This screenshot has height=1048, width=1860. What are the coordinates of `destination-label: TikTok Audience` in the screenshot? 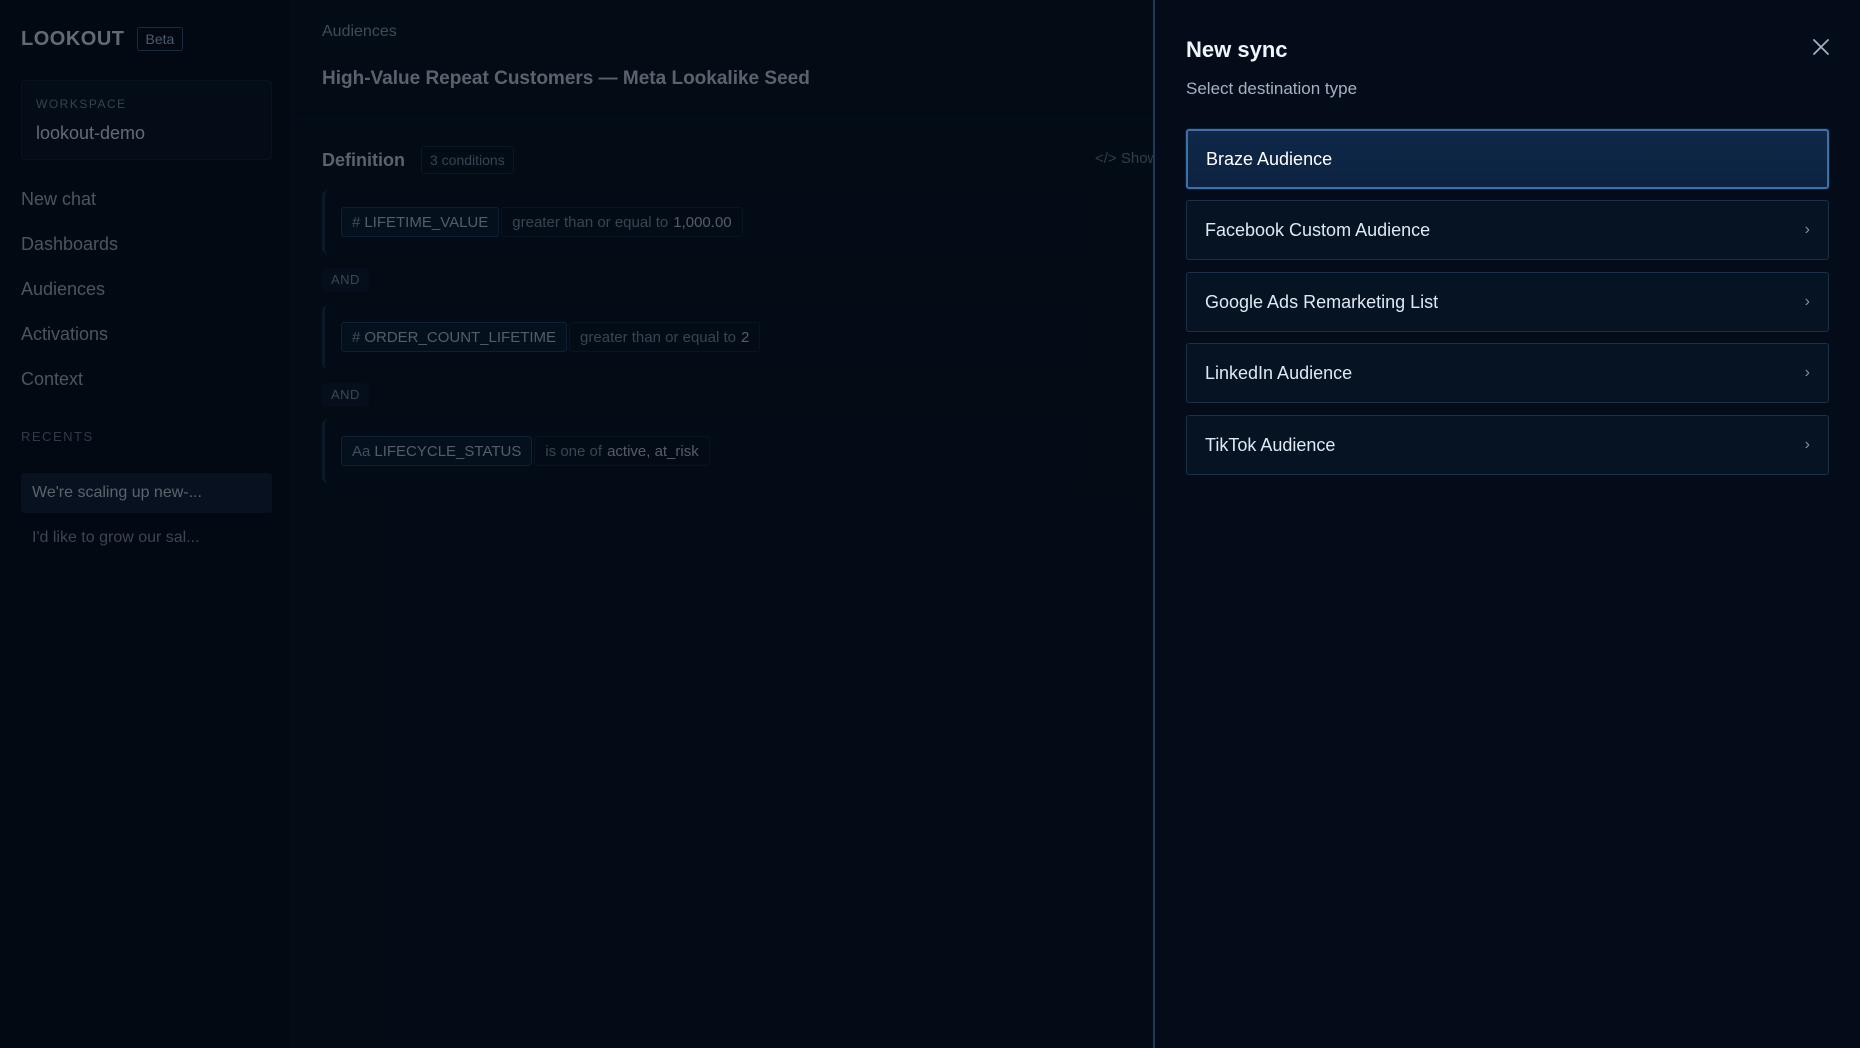 It's located at (1270, 444).